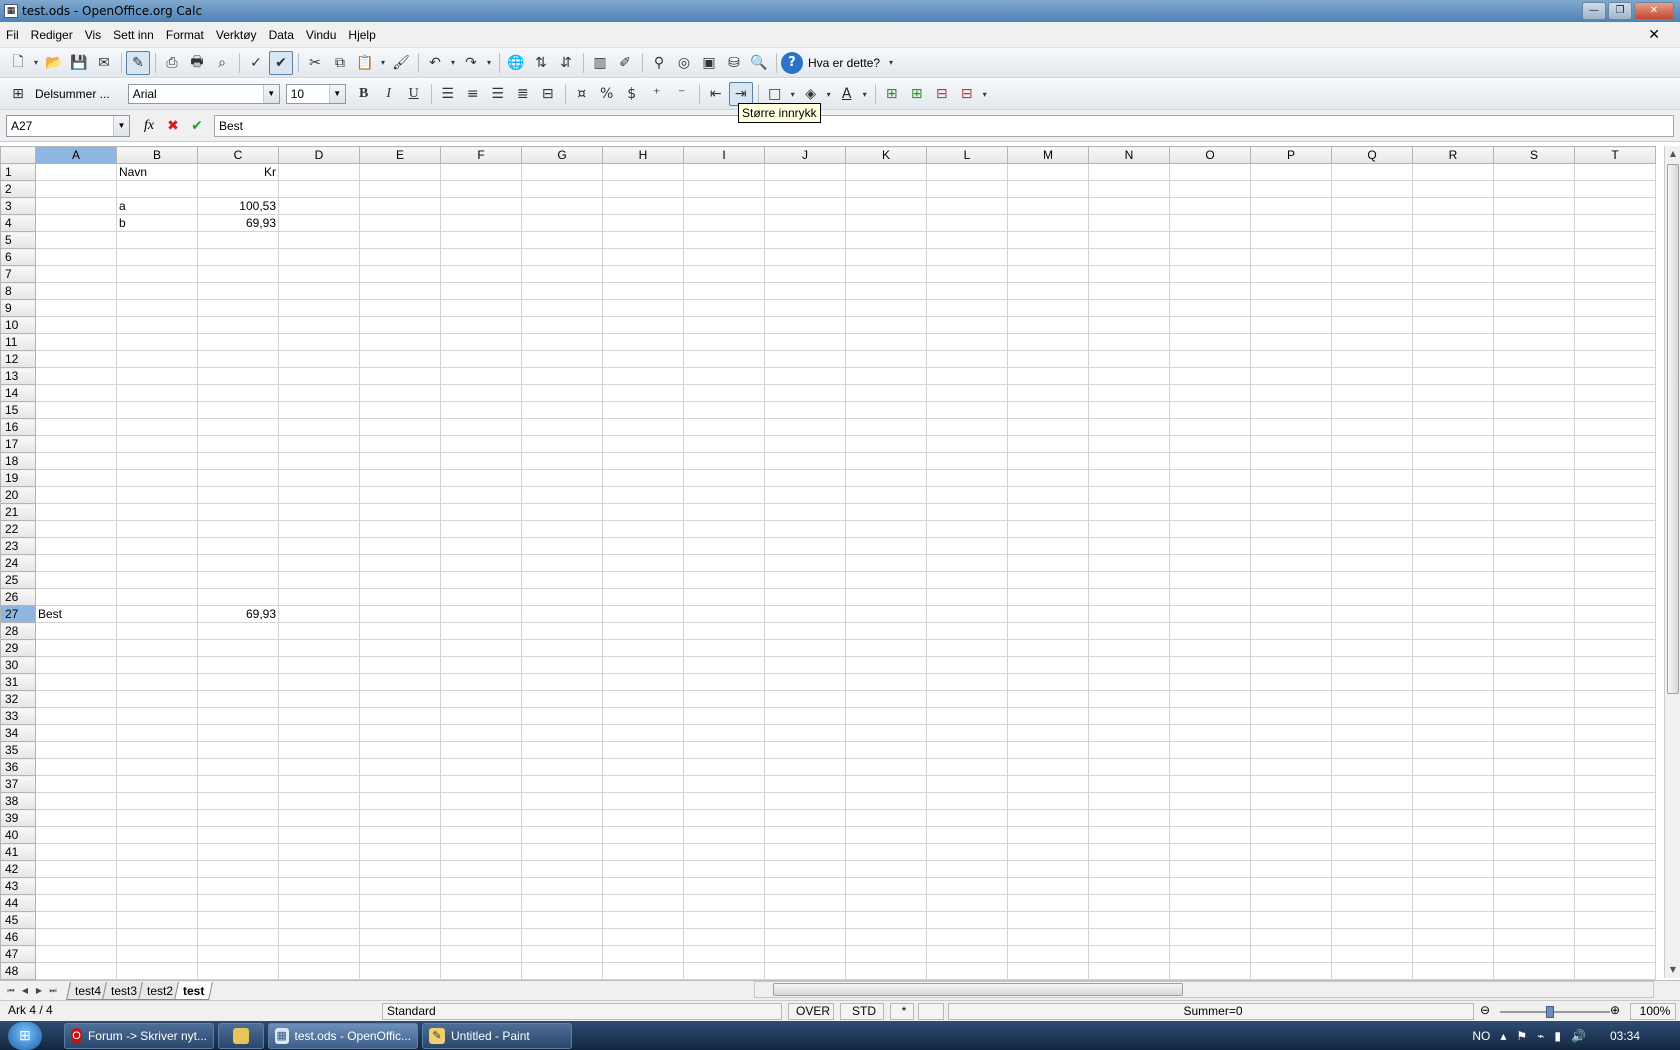 The height and width of the screenshot is (1050, 1680). Describe the element at coordinates (1048, 835) in the screenshot. I see `cell-m40` at that location.